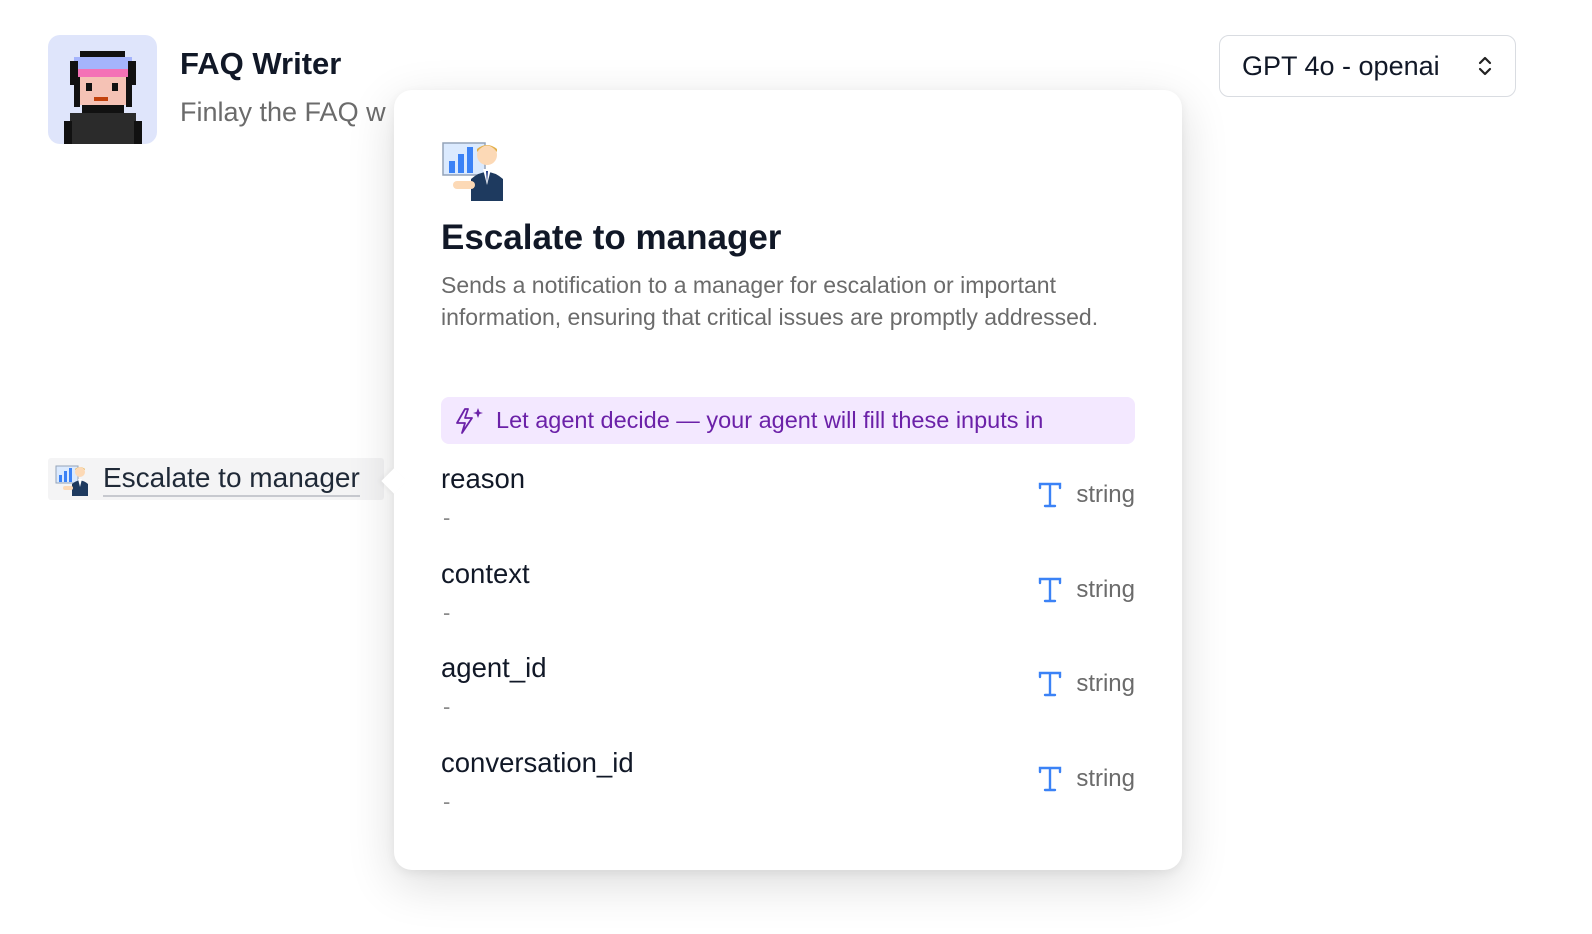  What do you see at coordinates (788, 692) in the screenshot?
I see `param-row-agent-id: agent_id - string` at bounding box center [788, 692].